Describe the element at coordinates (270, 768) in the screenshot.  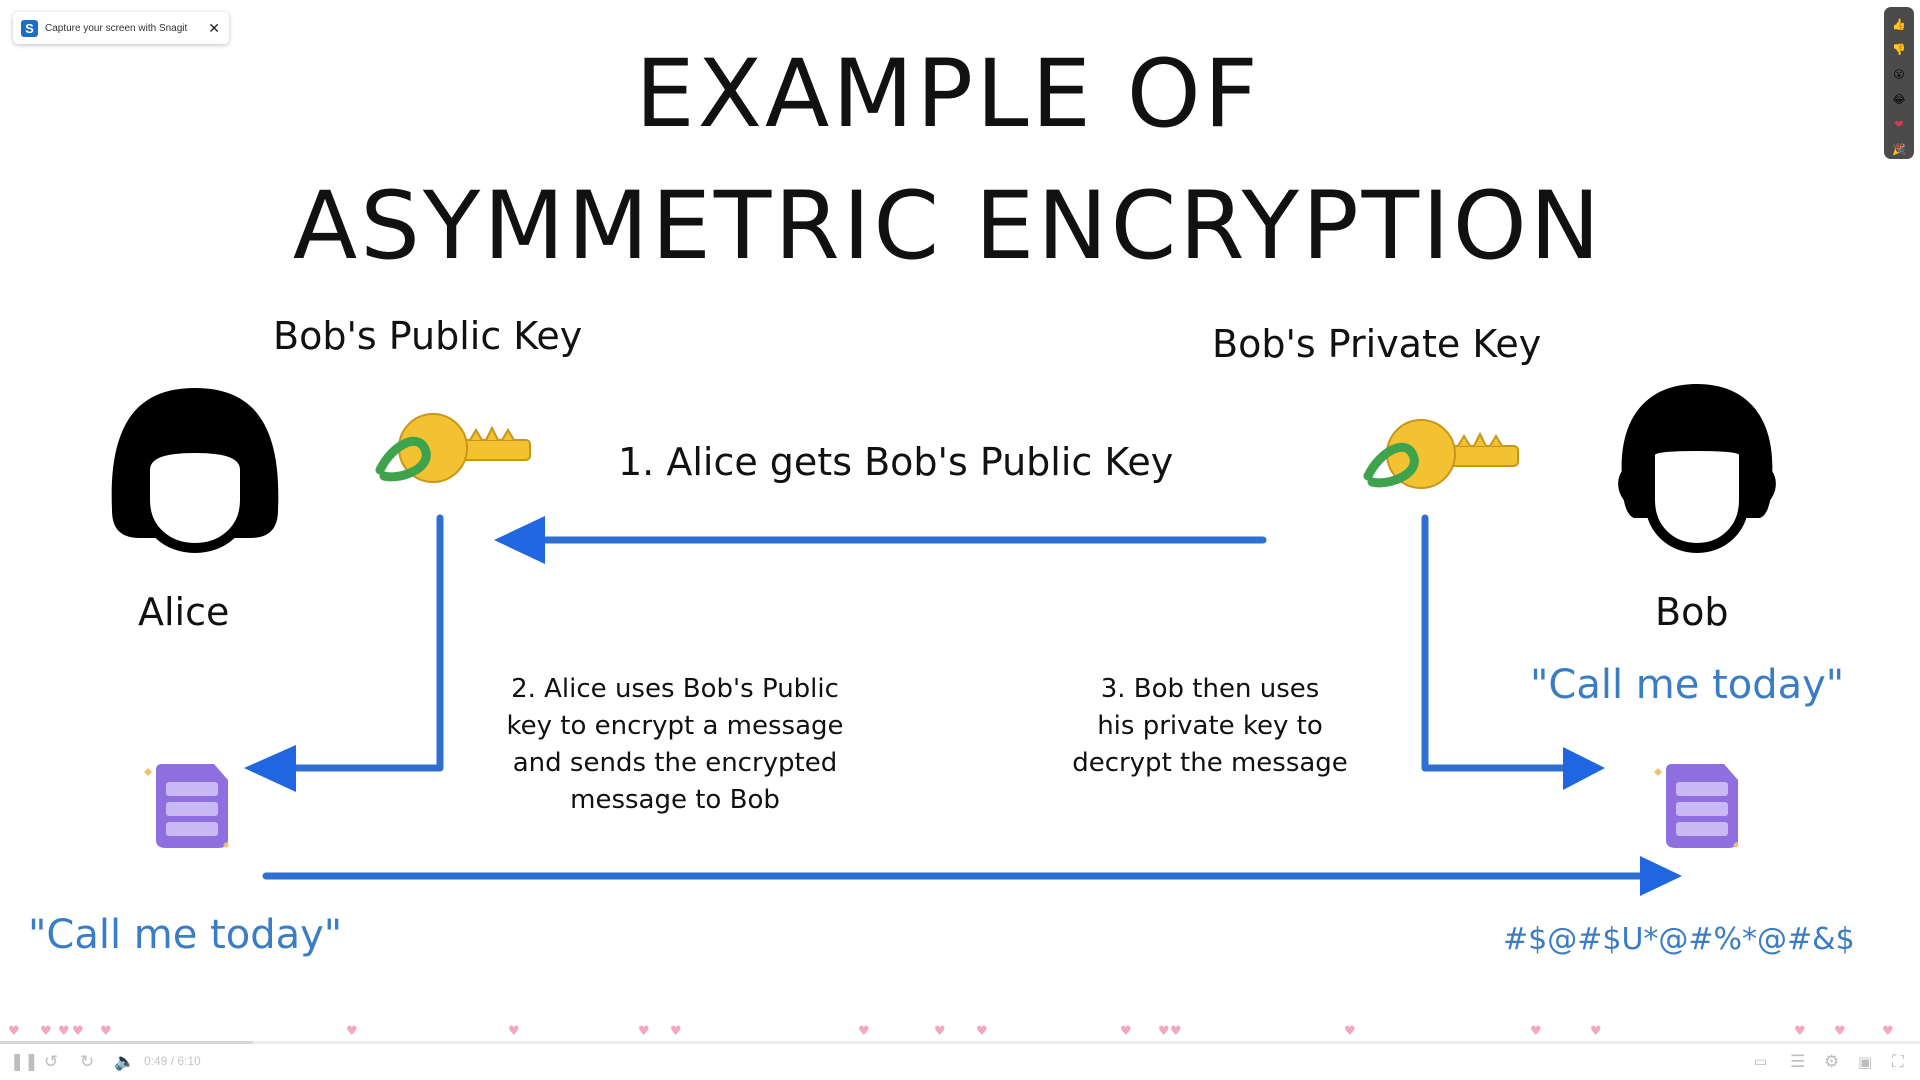
I see `arrow-step-2-head` at that location.